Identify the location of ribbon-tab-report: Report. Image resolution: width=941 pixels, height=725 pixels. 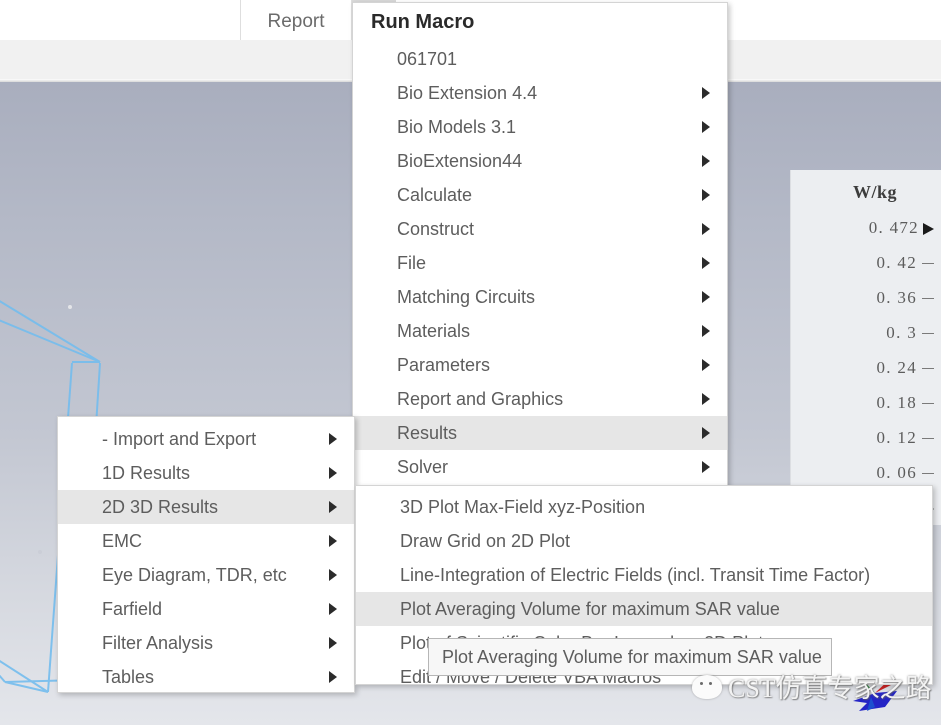
(296, 20).